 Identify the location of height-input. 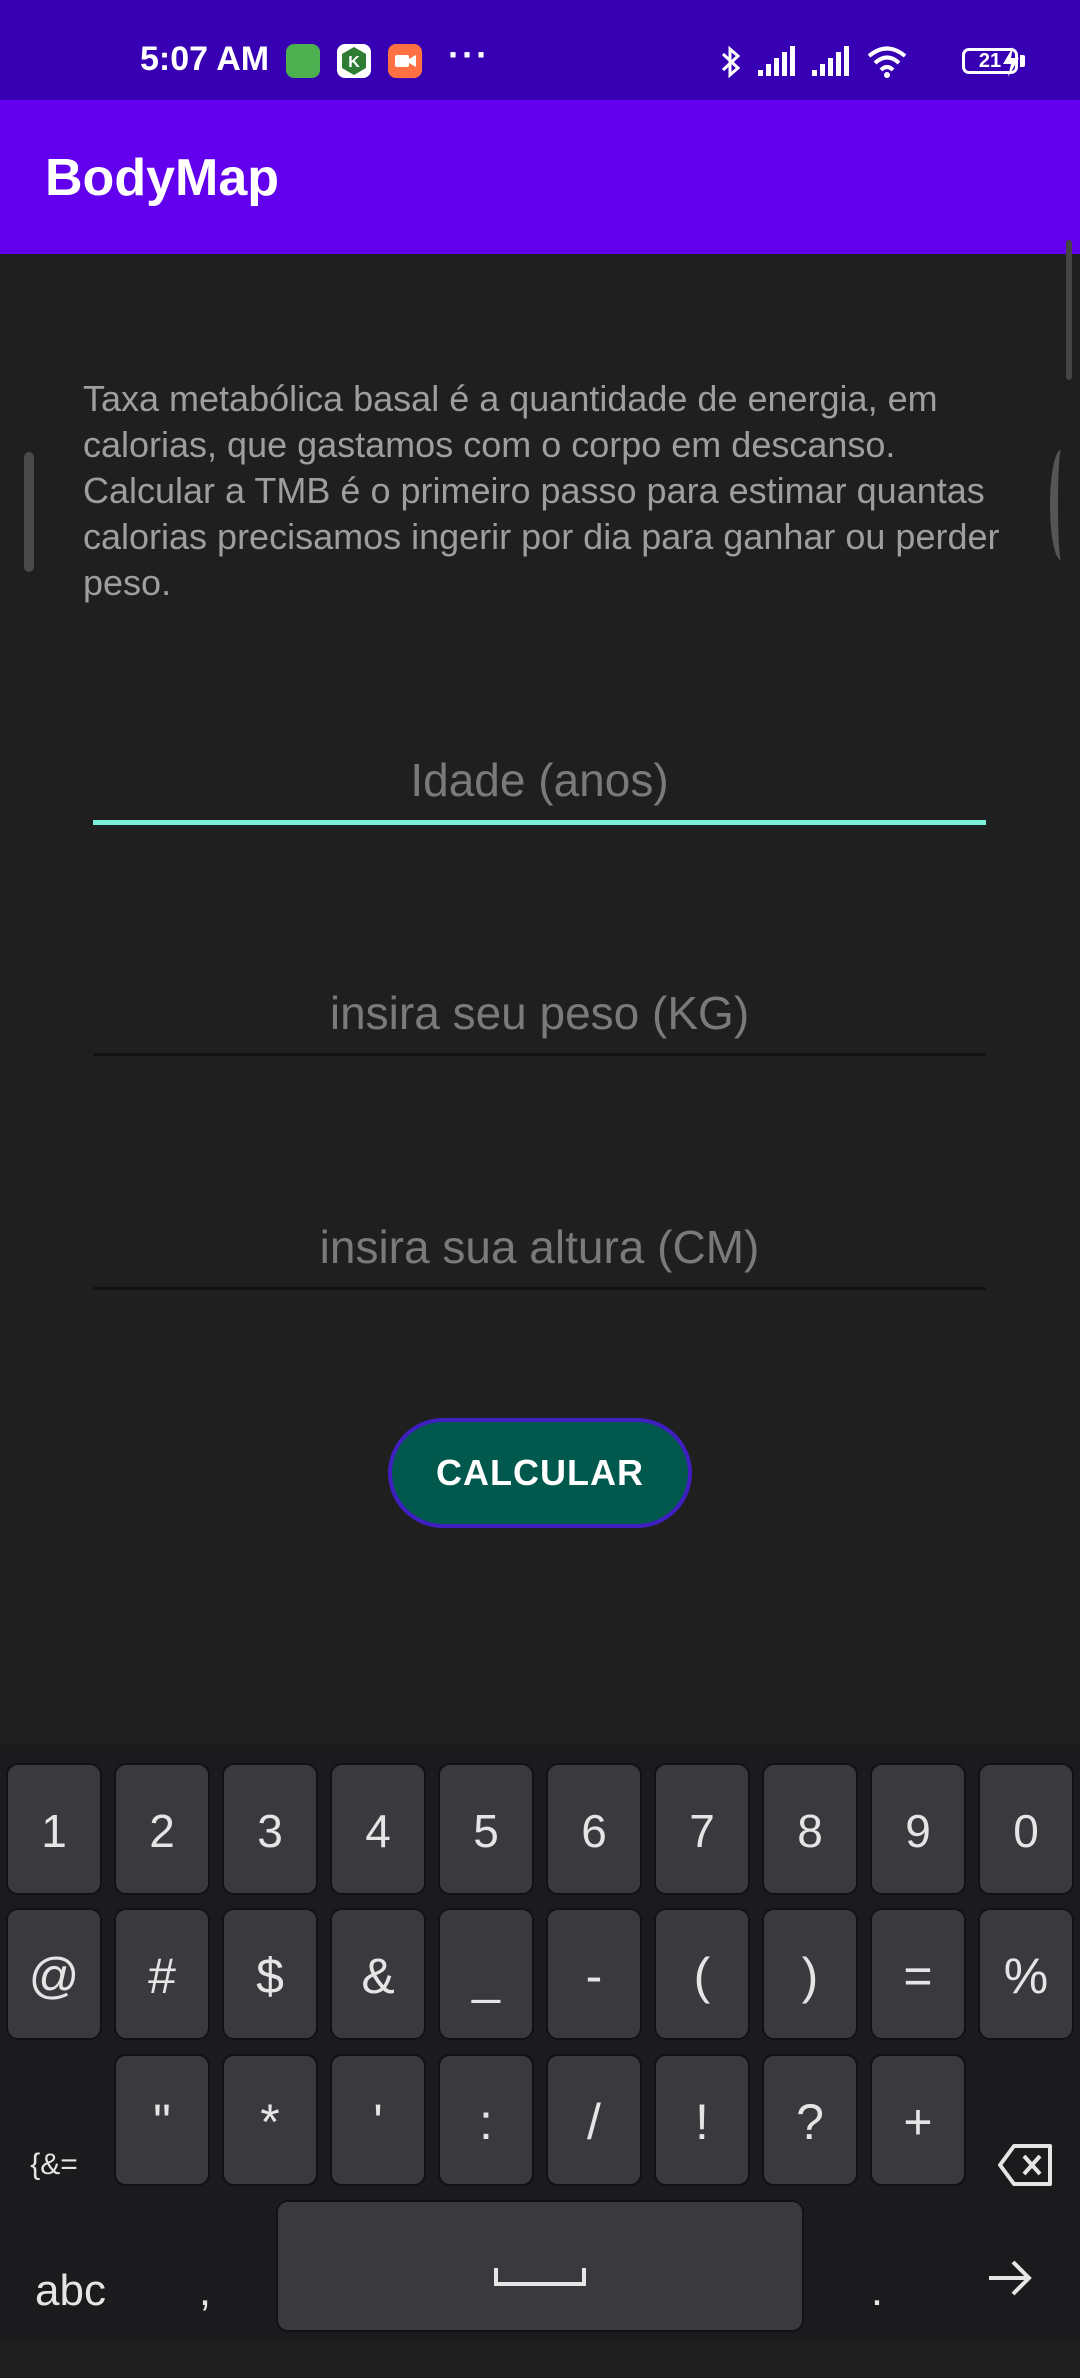
(539, 1248).